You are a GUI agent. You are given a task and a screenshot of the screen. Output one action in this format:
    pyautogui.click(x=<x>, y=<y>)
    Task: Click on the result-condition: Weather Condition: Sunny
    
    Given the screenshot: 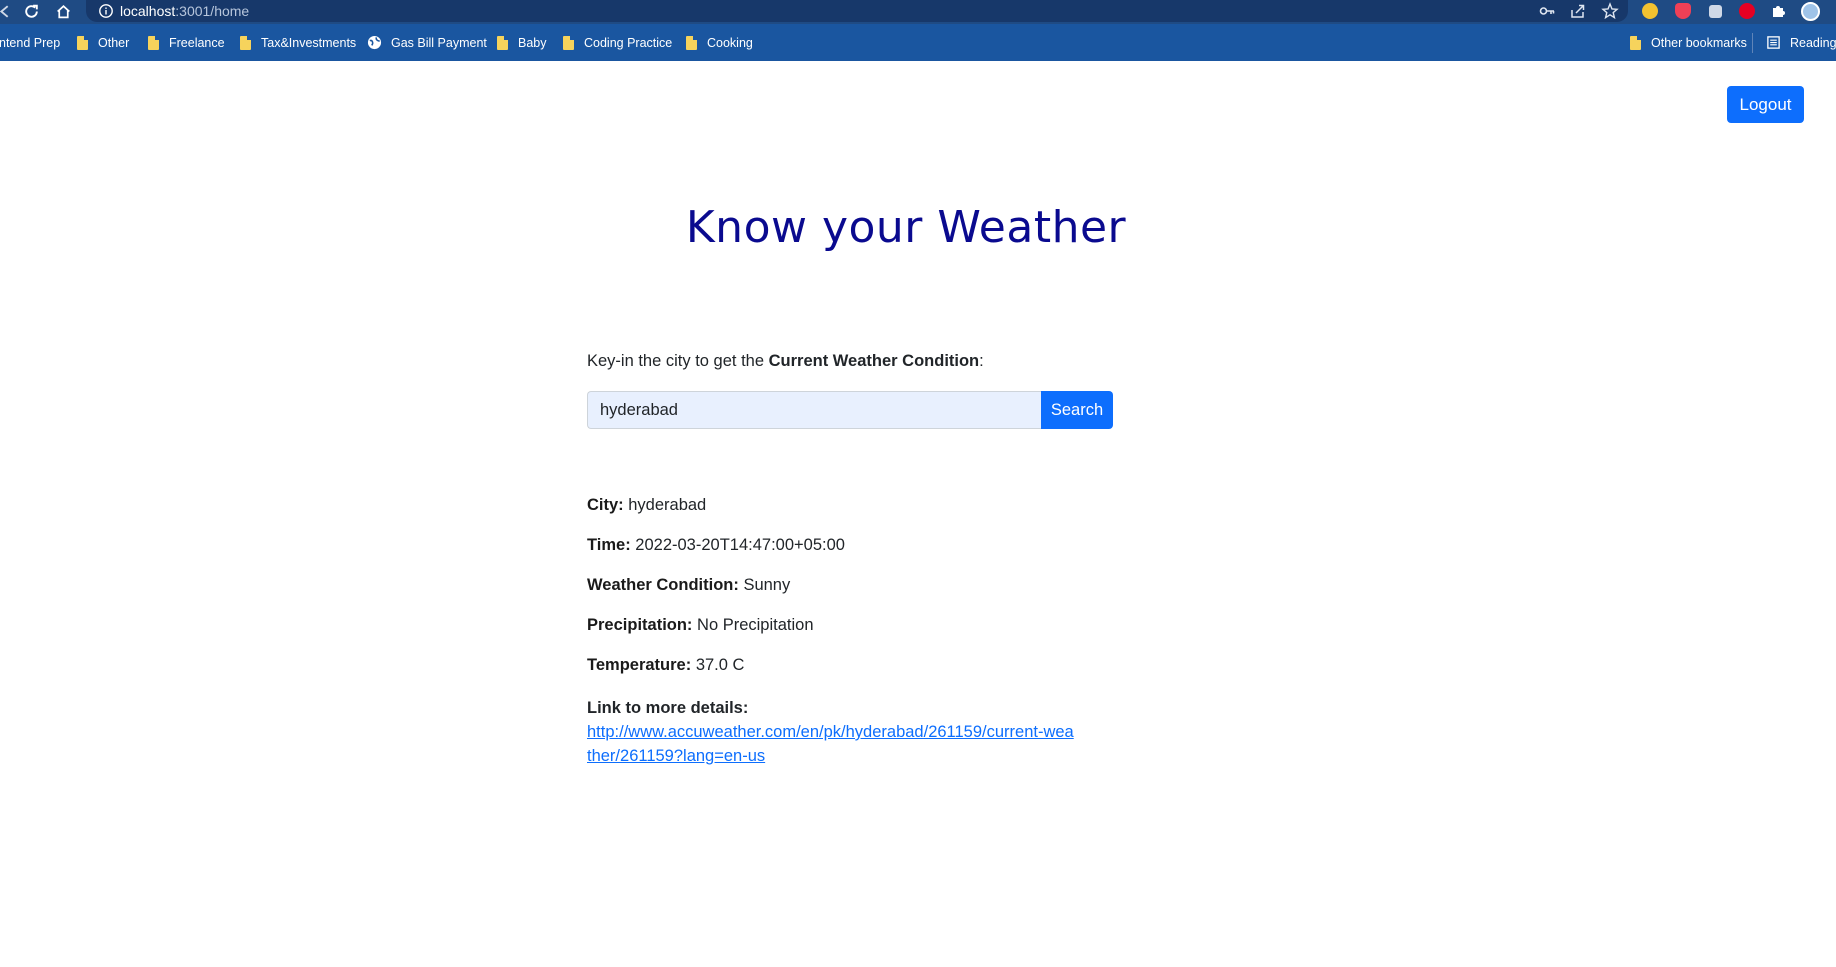 What is the action you would take?
    pyautogui.click(x=688, y=585)
    